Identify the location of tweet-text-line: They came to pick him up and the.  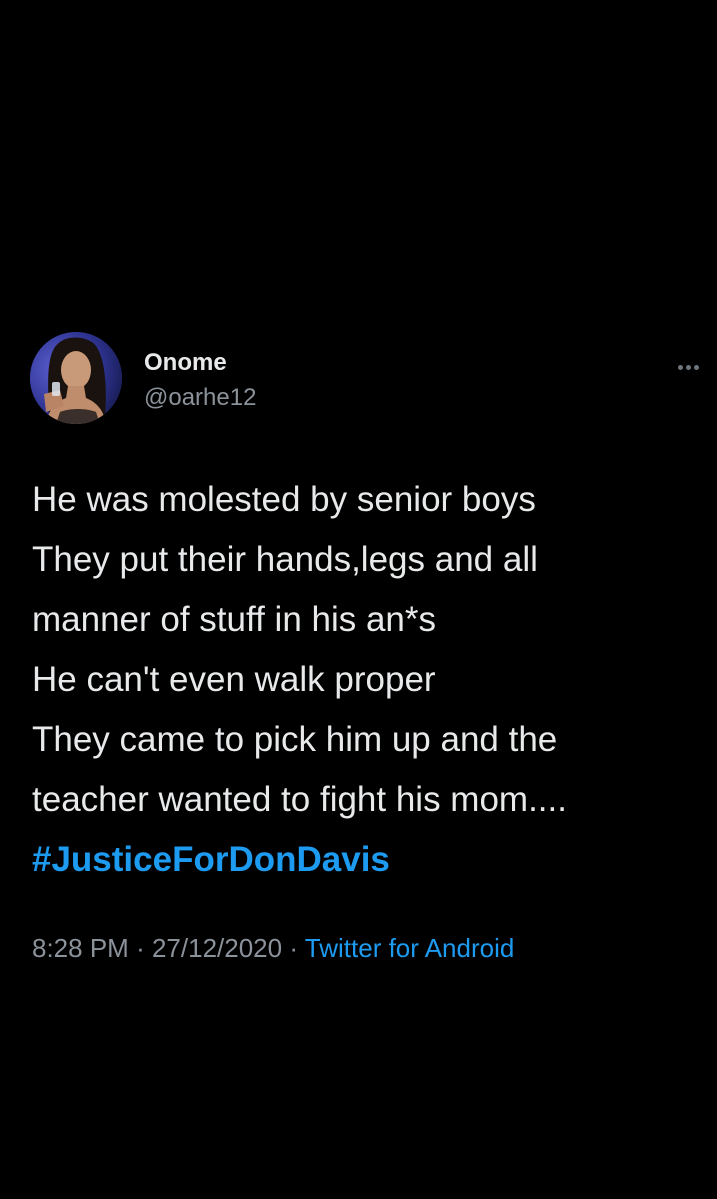
(295, 739).